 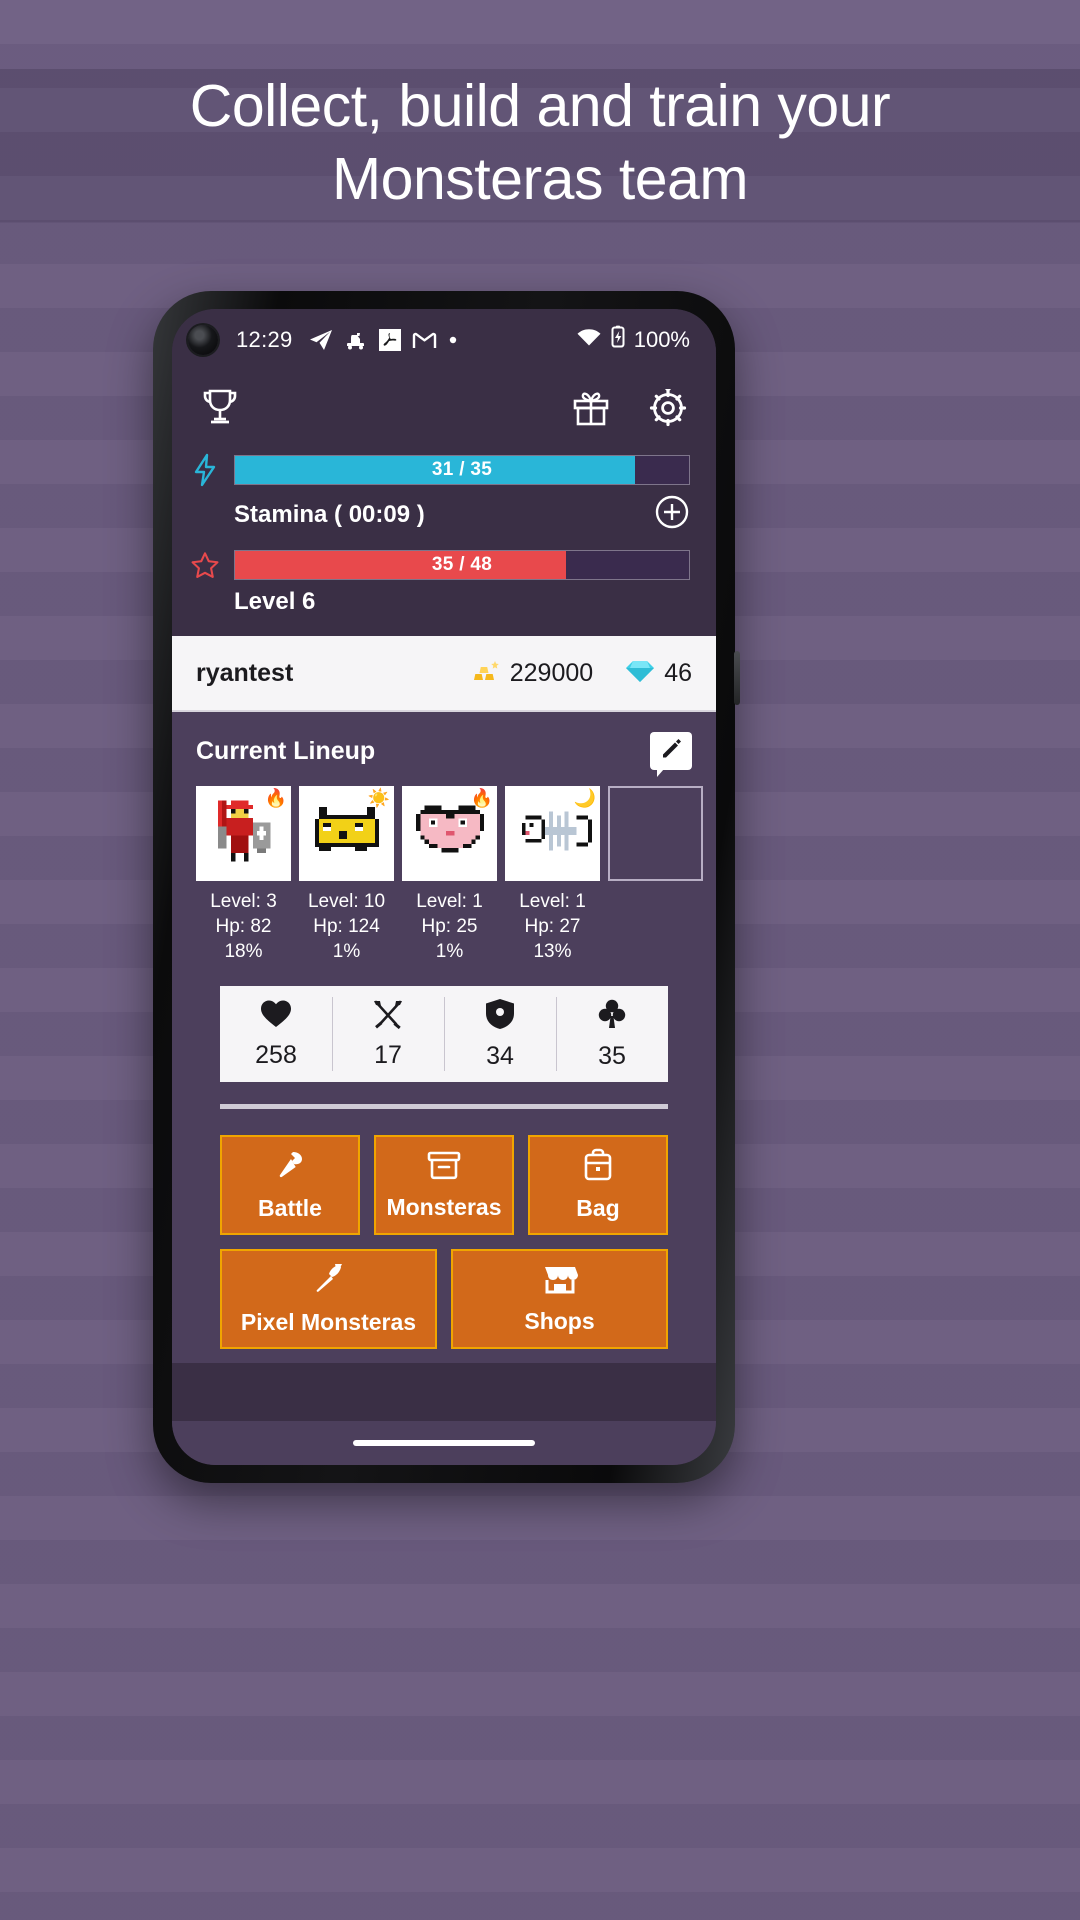 I want to click on user-summary-strip: ryantest 229000 46, so click(x=444, y=674).